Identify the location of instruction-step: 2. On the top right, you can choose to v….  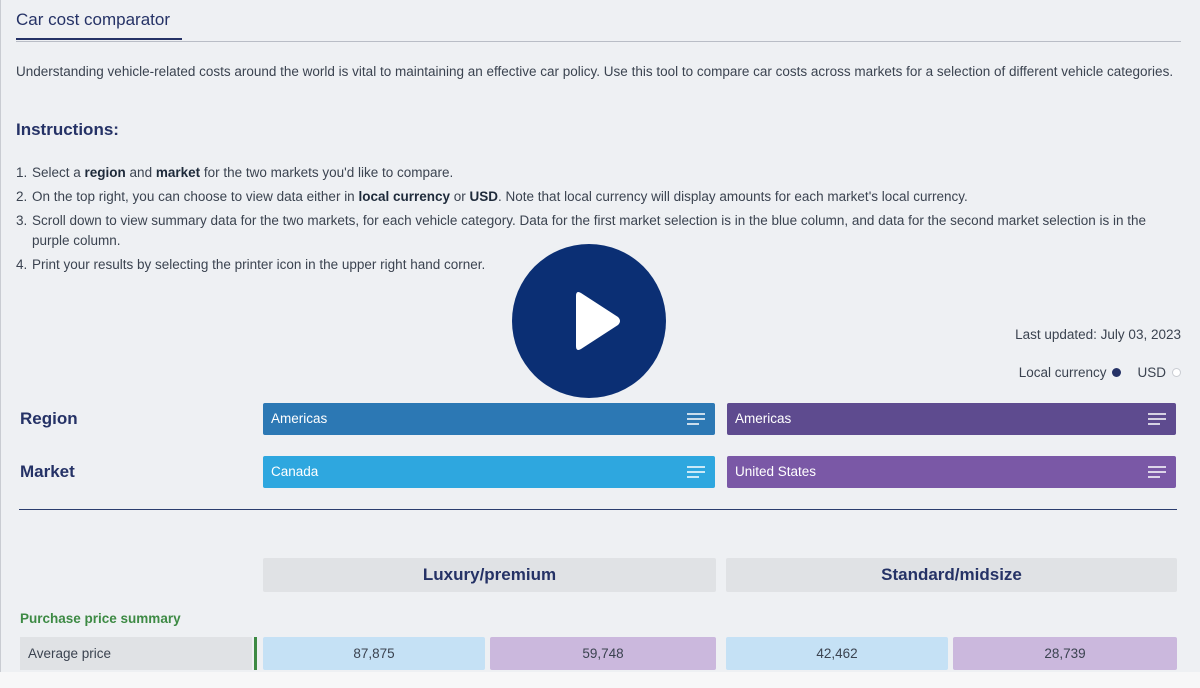
(492, 196).